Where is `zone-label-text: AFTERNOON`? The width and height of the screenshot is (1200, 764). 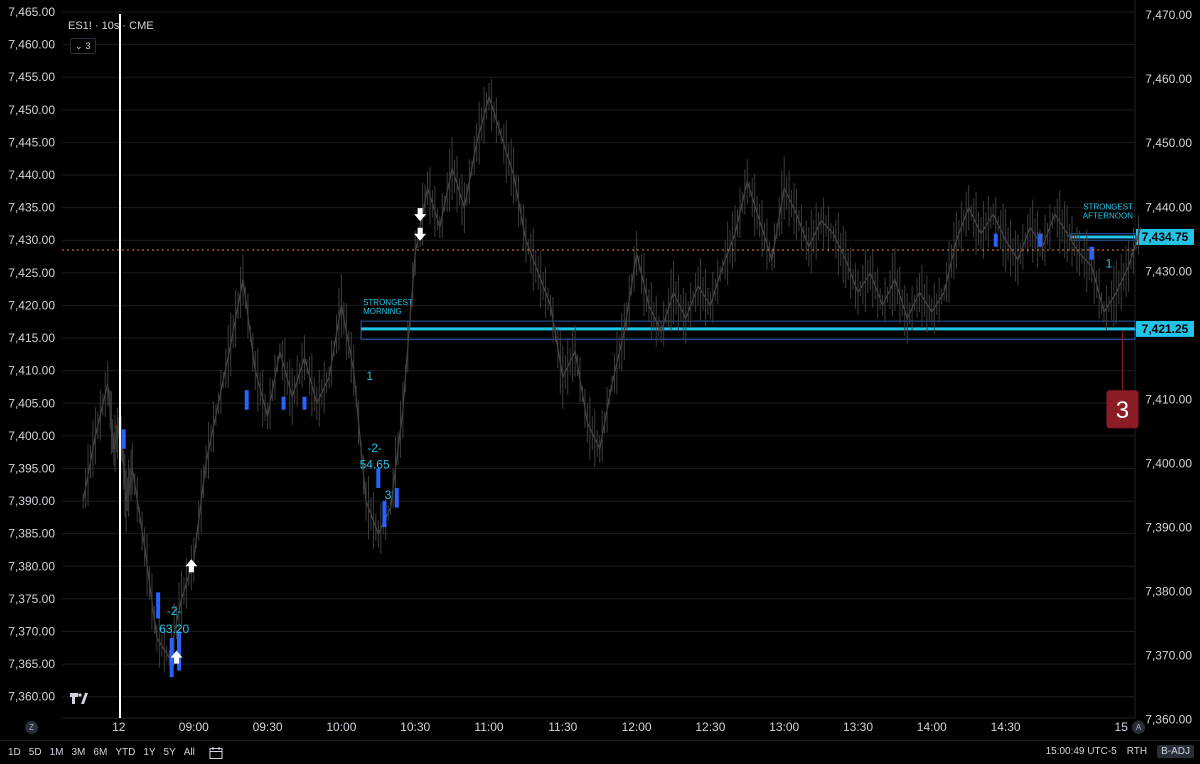
zone-label-text: AFTERNOON is located at coordinates (1108, 216).